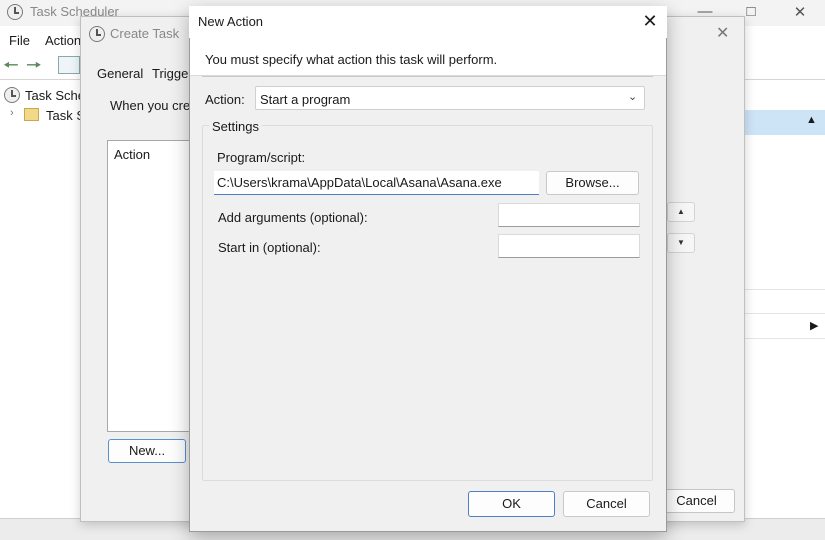  Describe the element at coordinates (681, 243) in the screenshot. I see `move-down-icon: ▼` at that location.